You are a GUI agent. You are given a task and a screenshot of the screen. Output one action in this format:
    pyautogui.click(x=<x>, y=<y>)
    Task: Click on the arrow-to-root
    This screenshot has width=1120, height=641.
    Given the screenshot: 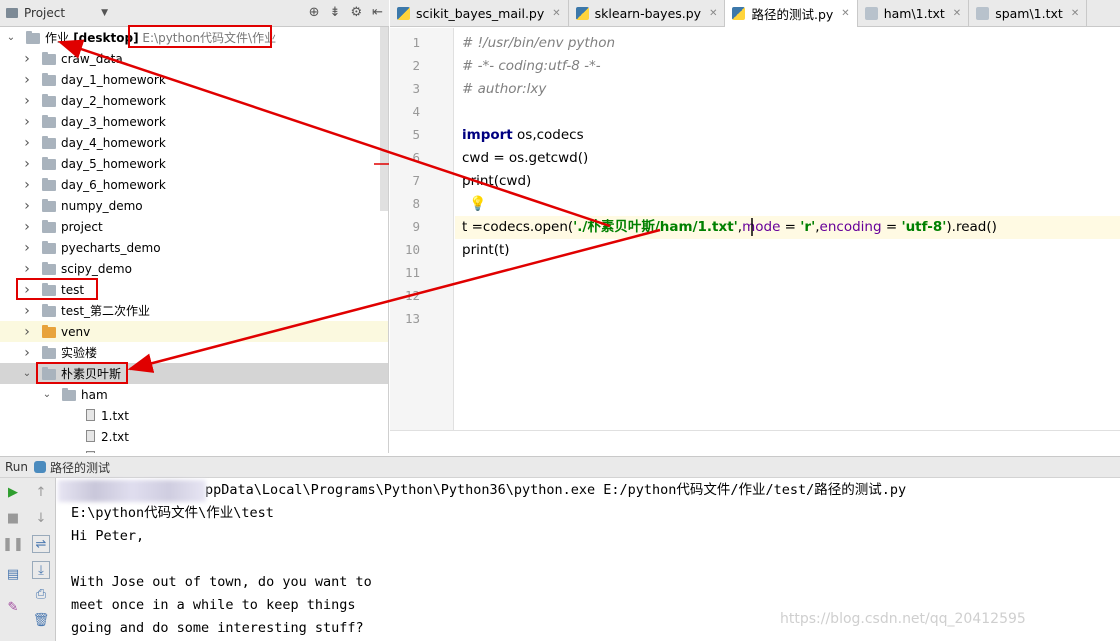 What is the action you would take?
    pyautogui.click(x=334, y=133)
    